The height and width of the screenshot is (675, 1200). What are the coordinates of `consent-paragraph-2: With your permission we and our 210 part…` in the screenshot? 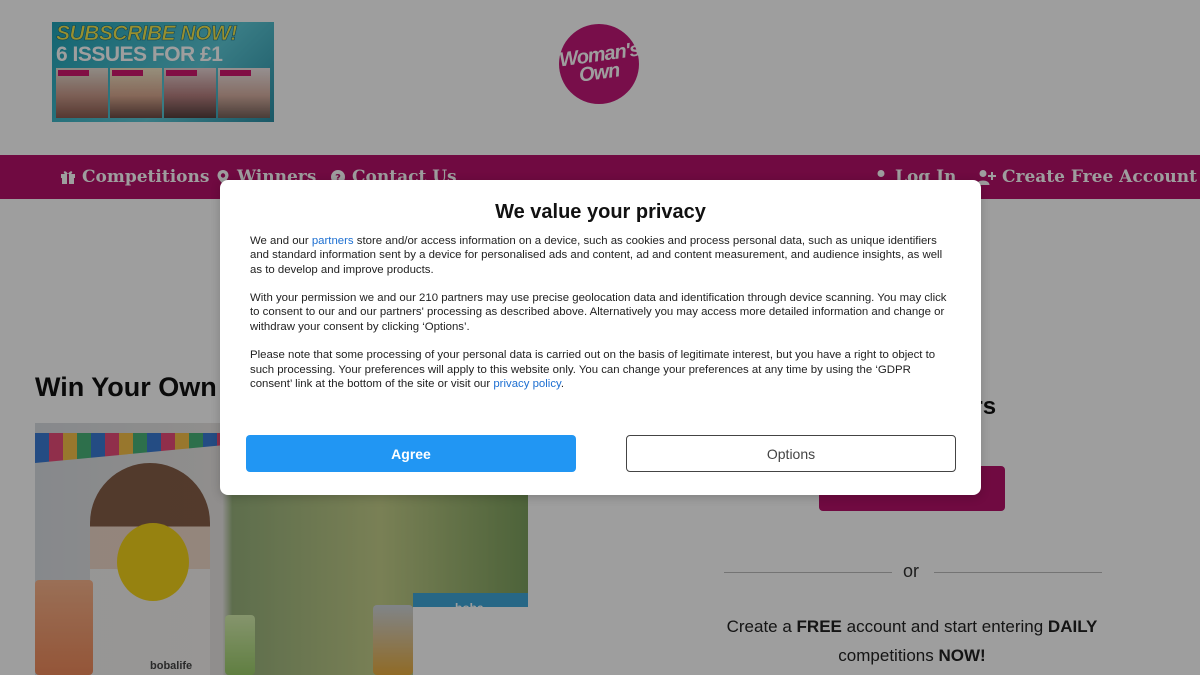 It's located at (598, 312).